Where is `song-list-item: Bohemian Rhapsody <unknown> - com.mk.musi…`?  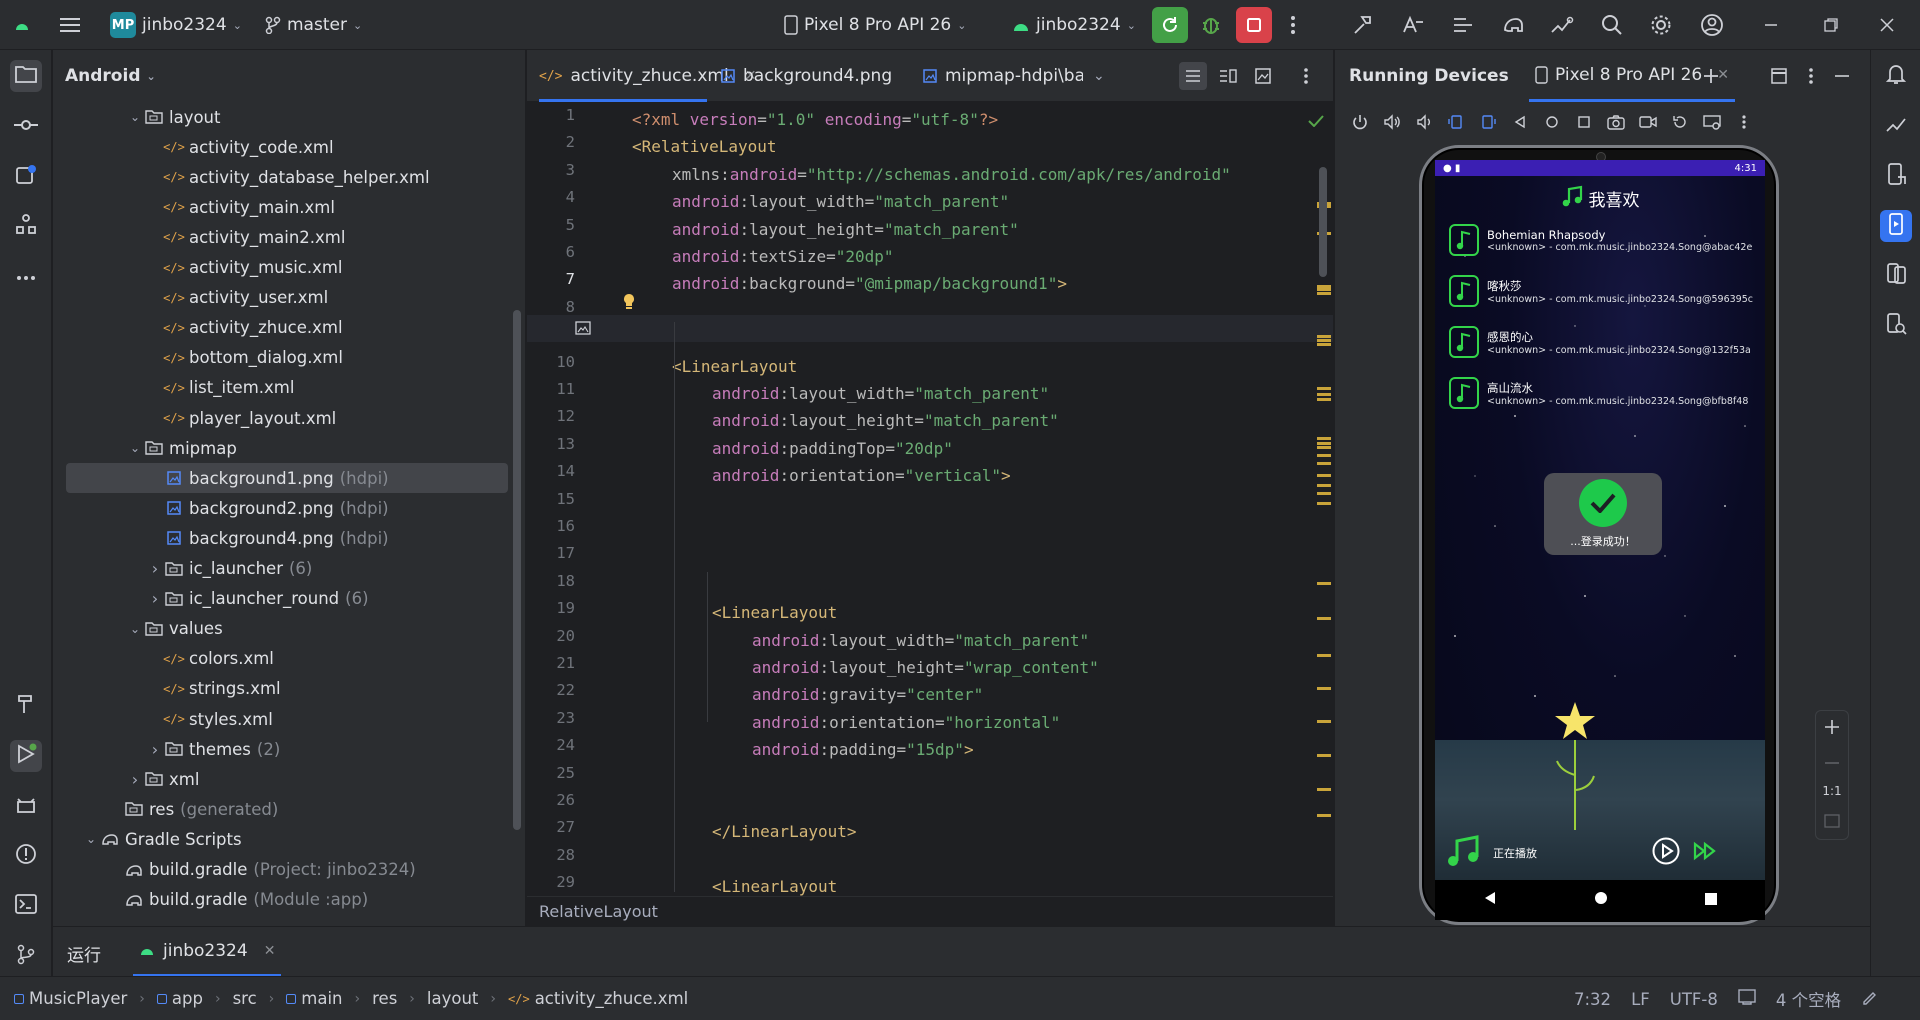
song-list-item: Bohemian Rhapsody <unknown> - com.mk.musi… is located at coordinates (1604, 240).